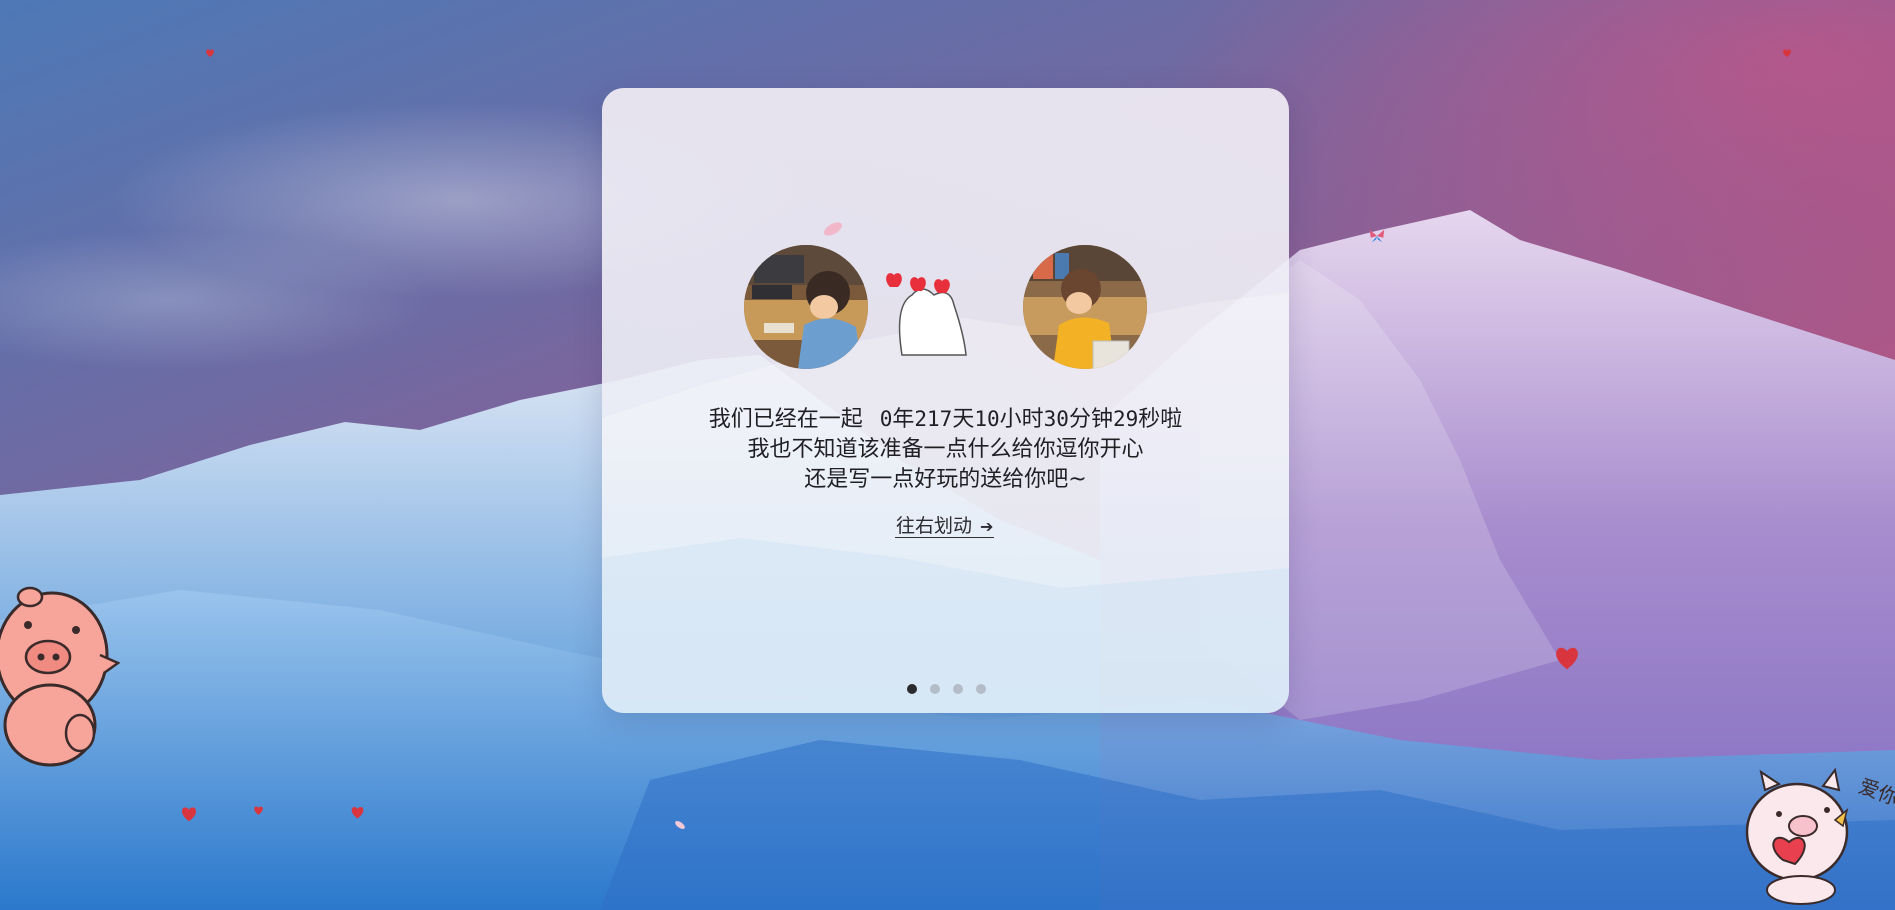 The height and width of the screenshot is (910, 1895). Describe the element at coordinates (806, 307) in the screenshot. I see `avatar-boy` at that location.